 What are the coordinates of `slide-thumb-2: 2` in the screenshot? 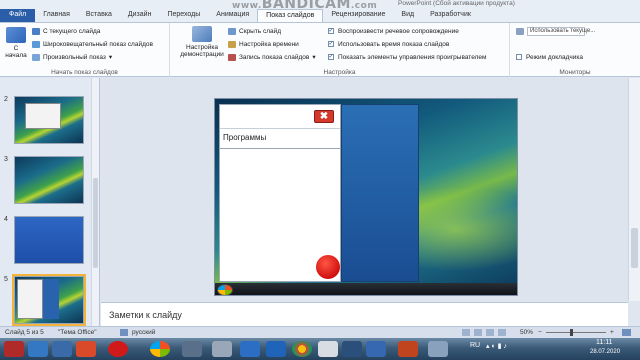 It's located at (44, 120).